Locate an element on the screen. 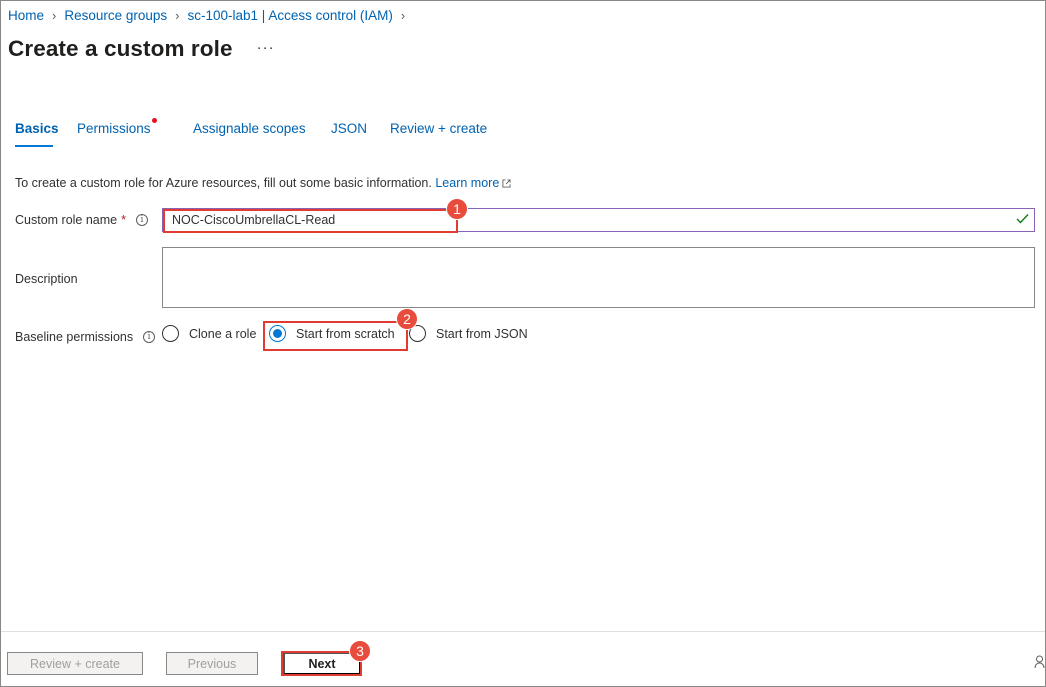 The height and width of the screenshot is (687, 1046). description-label-text: Description is located at coordinates (46, 279).